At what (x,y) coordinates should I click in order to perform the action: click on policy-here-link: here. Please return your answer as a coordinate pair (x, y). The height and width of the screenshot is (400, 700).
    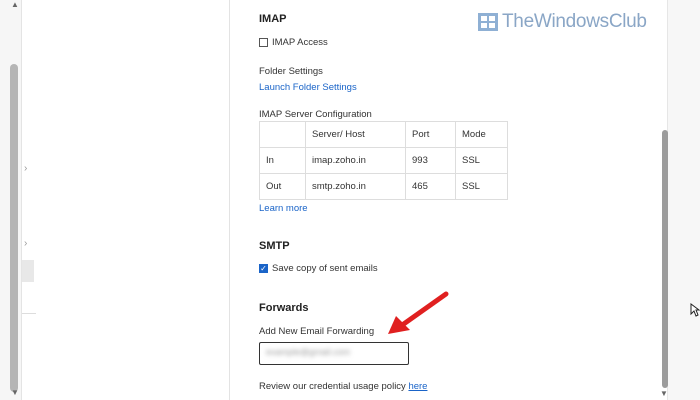
    Looking at the image, I should click on (417, 386).